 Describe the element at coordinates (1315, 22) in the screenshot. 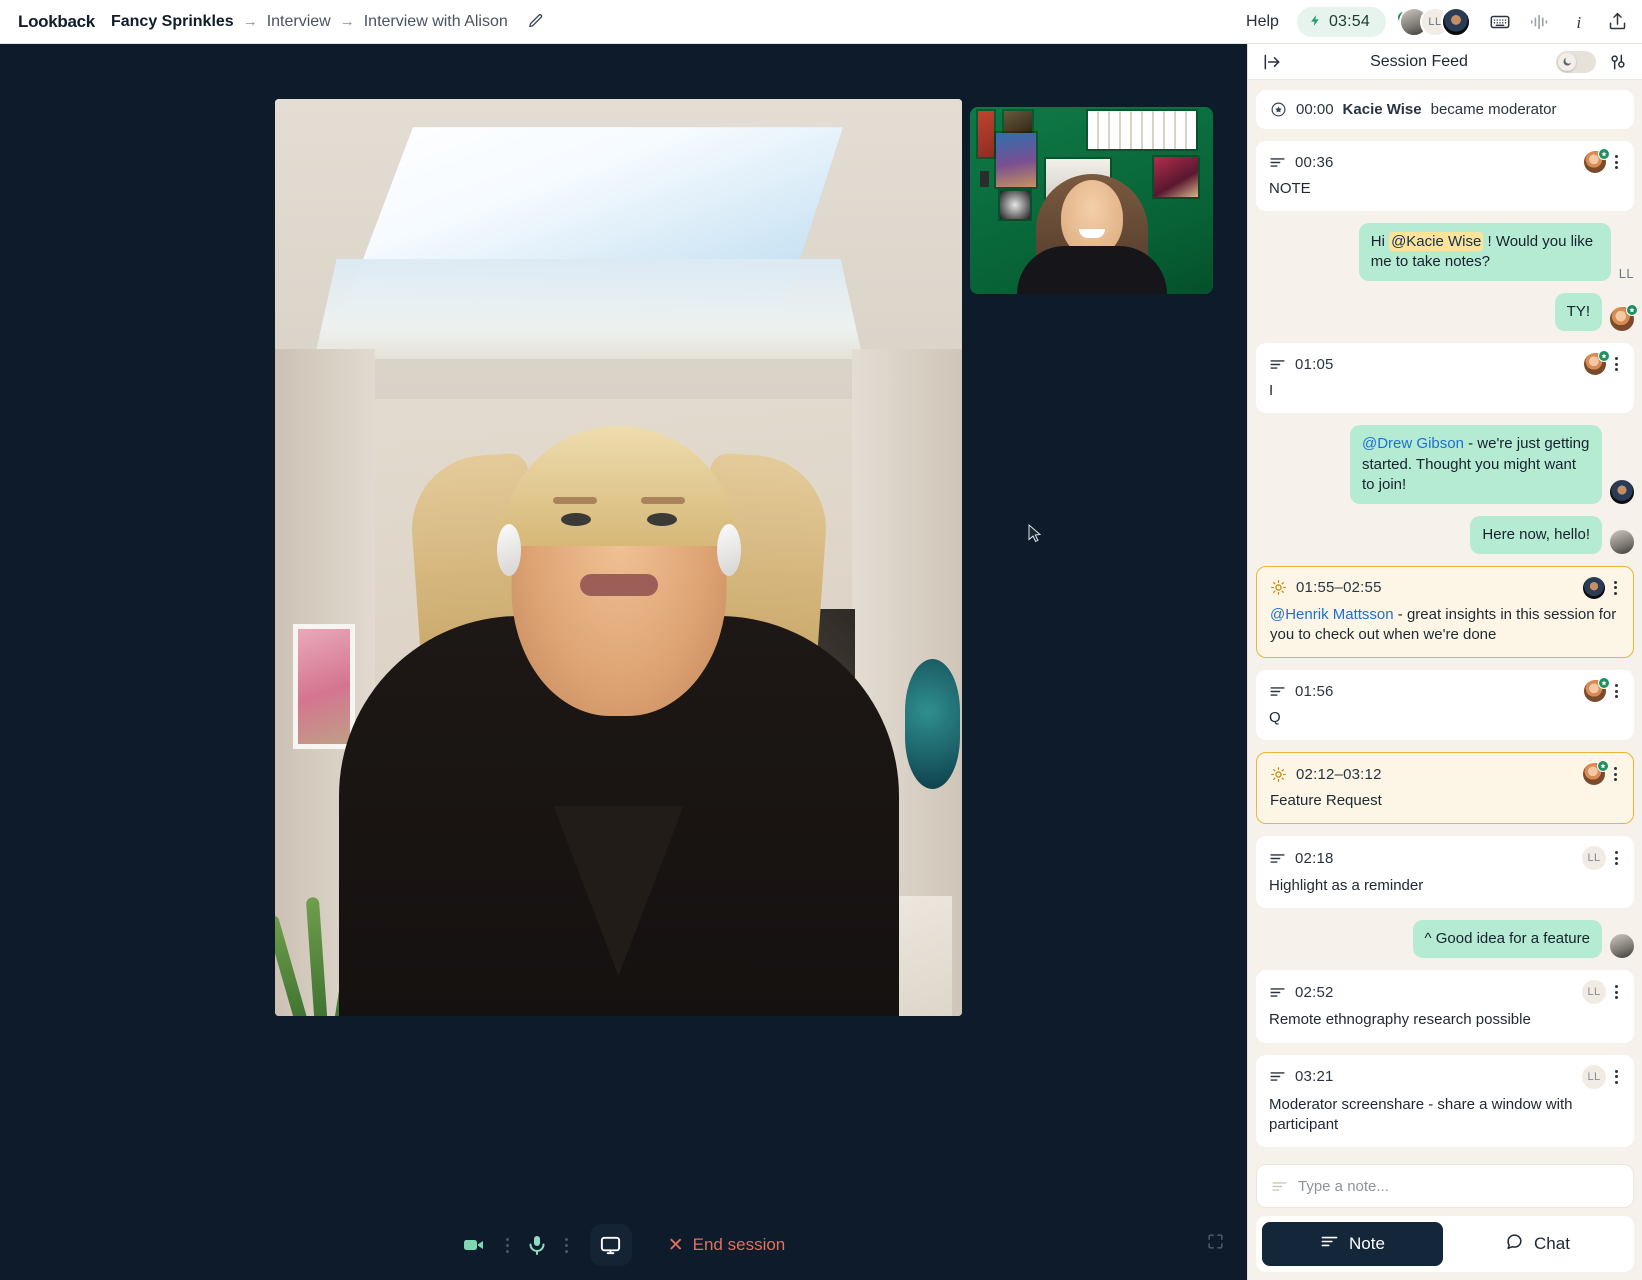

I see `bolt-icon` at that location.